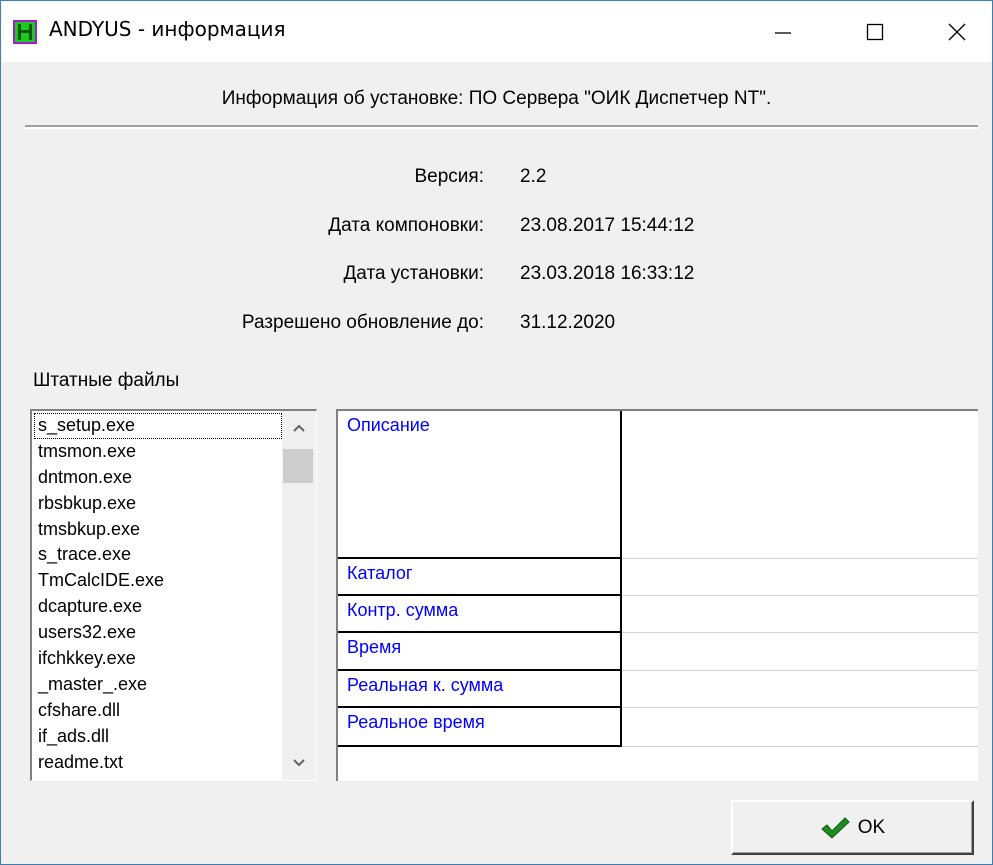 The height and width of the screenshot is (865, 993). I want to click on chevron-up-icon, so click(299, 428).